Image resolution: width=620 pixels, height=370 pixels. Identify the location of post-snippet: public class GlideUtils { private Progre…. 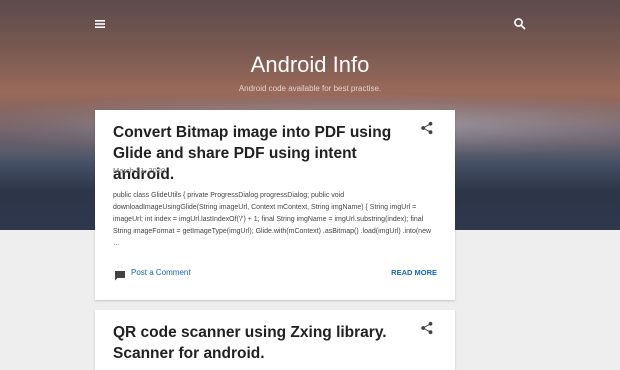
(272, 219).